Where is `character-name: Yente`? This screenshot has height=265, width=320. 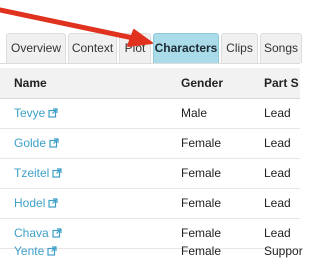 character-name: Yente is located at coordinates (29, 251).